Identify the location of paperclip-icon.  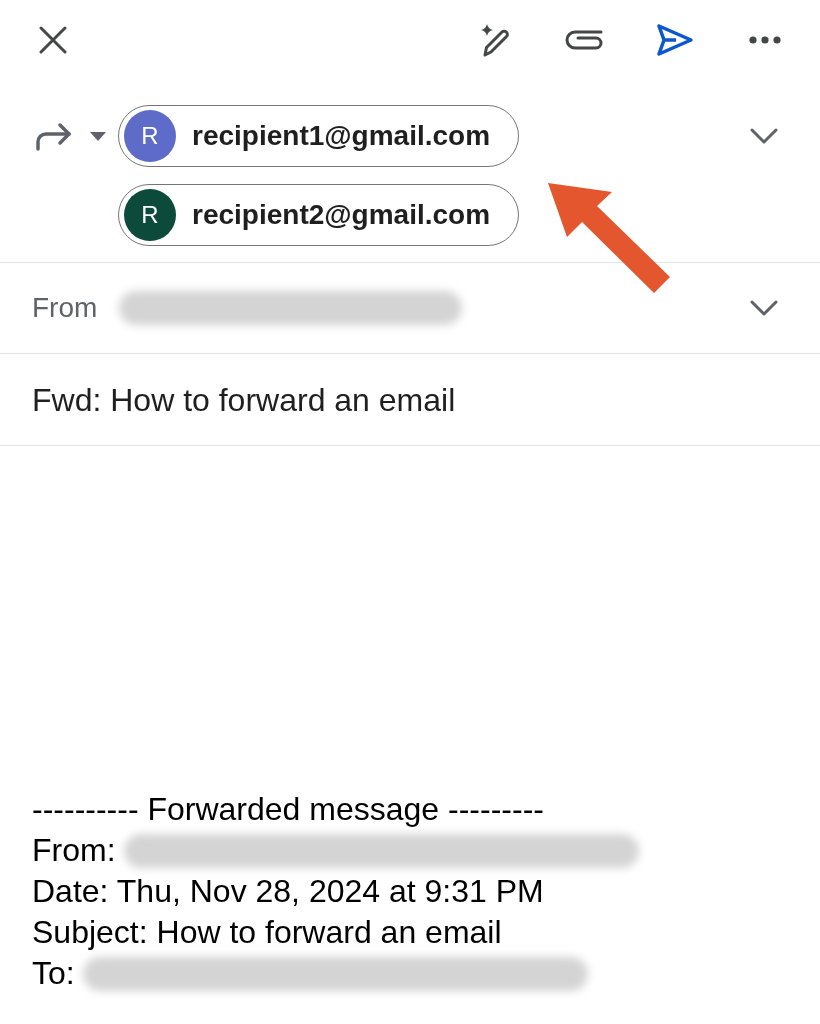
(585, 40).